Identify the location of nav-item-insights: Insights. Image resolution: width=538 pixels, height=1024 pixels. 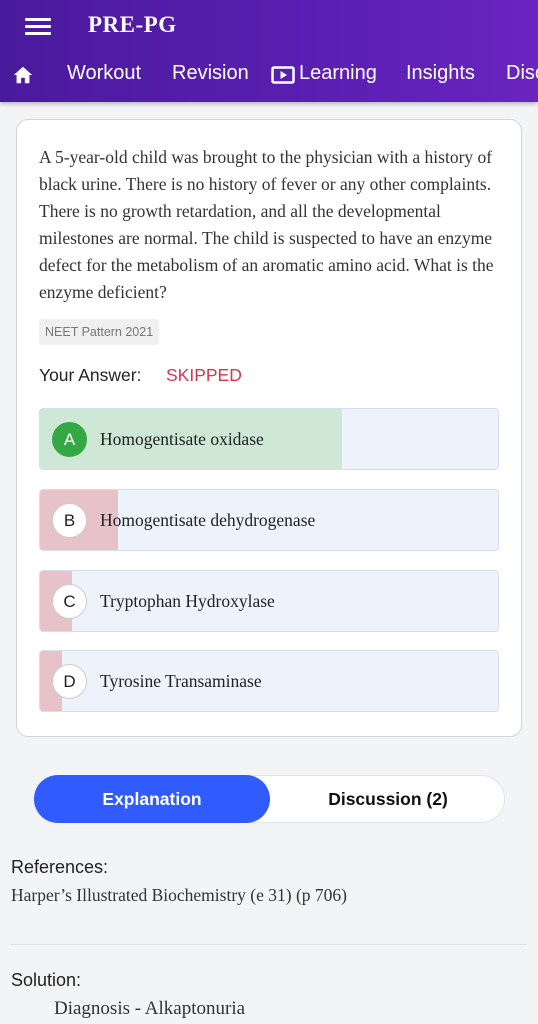
(440, 73).